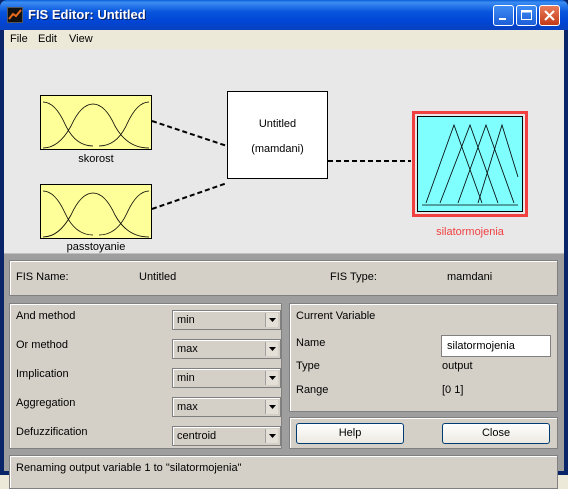 Image resolution: width=568 pixels, height=489 pixels. I want to click on implication-label: Implication, so click(42, 374).